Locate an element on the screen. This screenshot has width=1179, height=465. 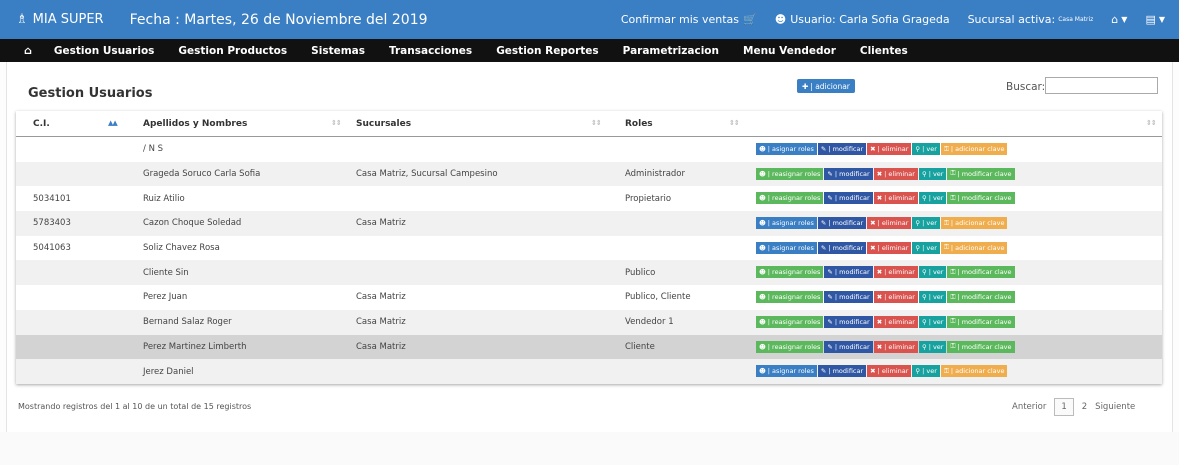
search-input is located at coordinates (1101, 85).